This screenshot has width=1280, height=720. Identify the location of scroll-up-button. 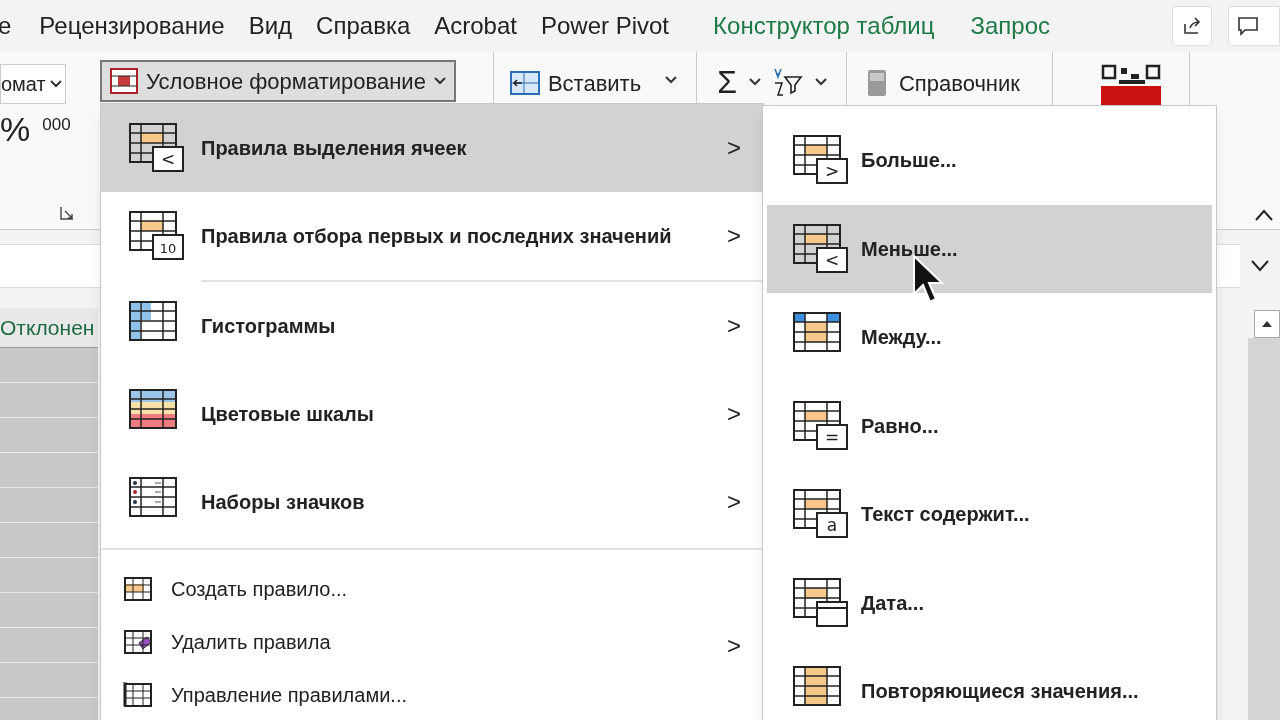
(1267, 324).